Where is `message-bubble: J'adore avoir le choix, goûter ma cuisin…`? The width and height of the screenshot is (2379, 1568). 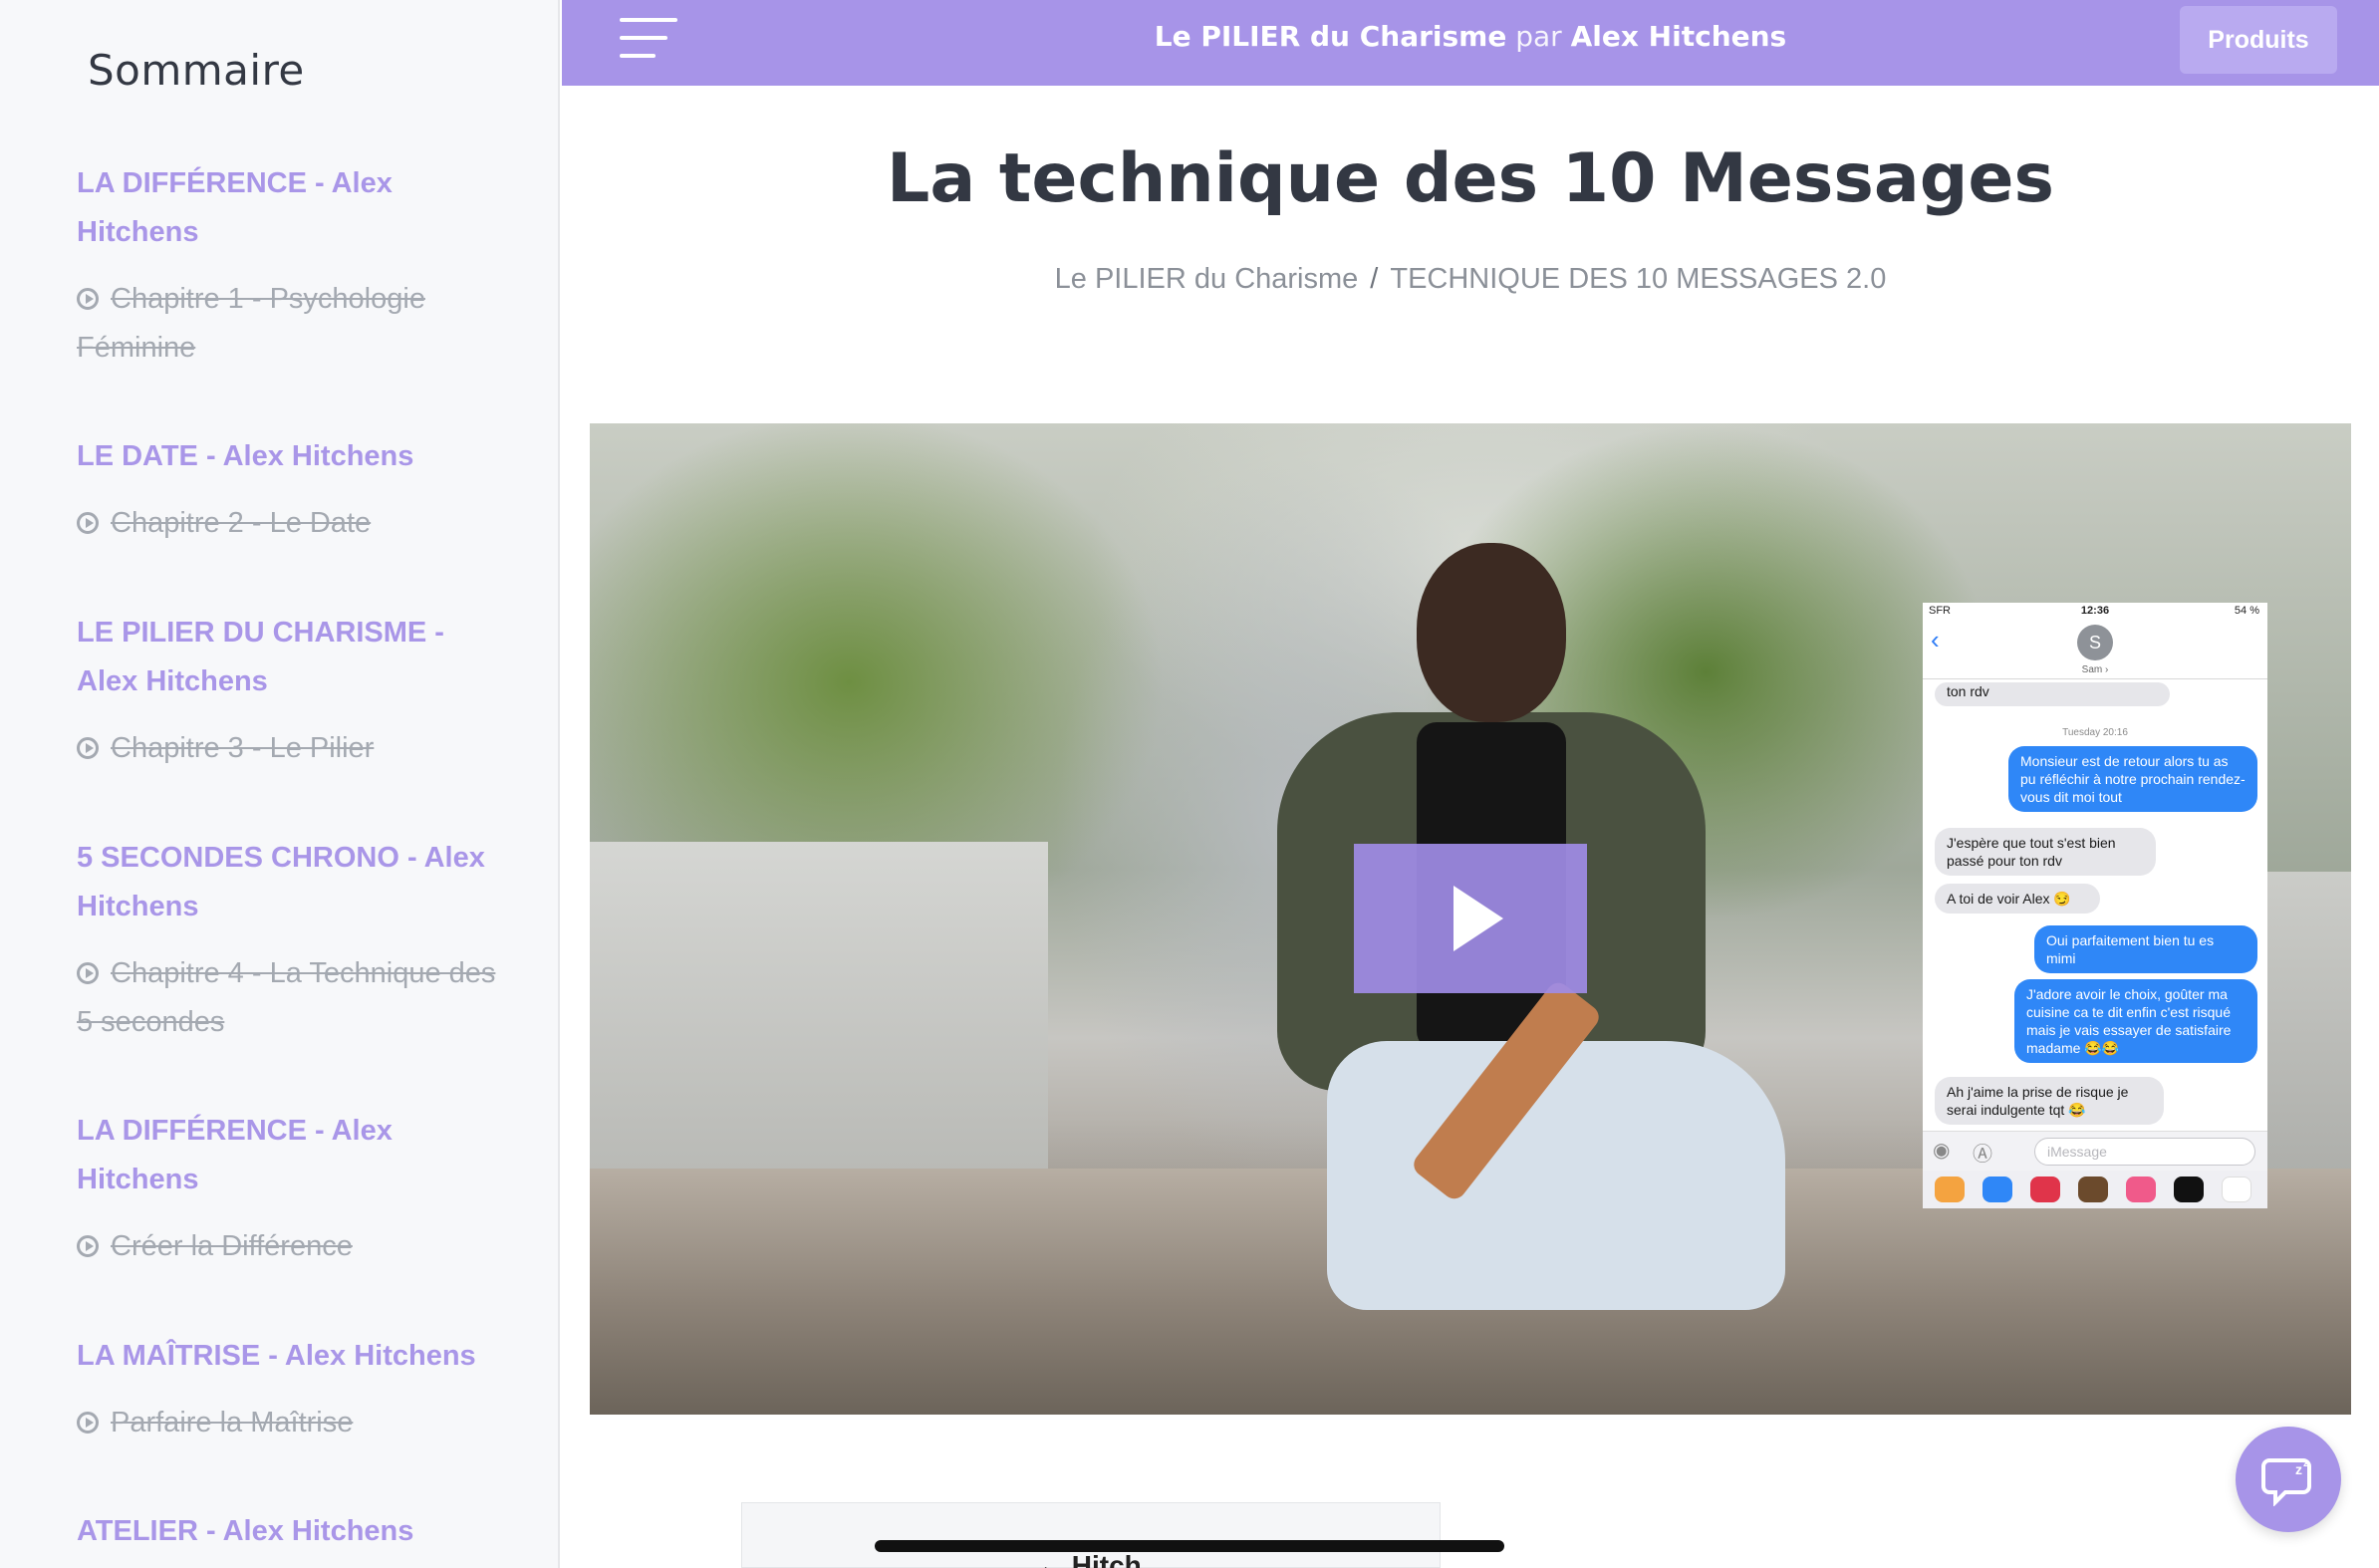 message-bubble: J'adore avoir le choix, goûter ma cuisin… is located at coordinates (2135, 1021).